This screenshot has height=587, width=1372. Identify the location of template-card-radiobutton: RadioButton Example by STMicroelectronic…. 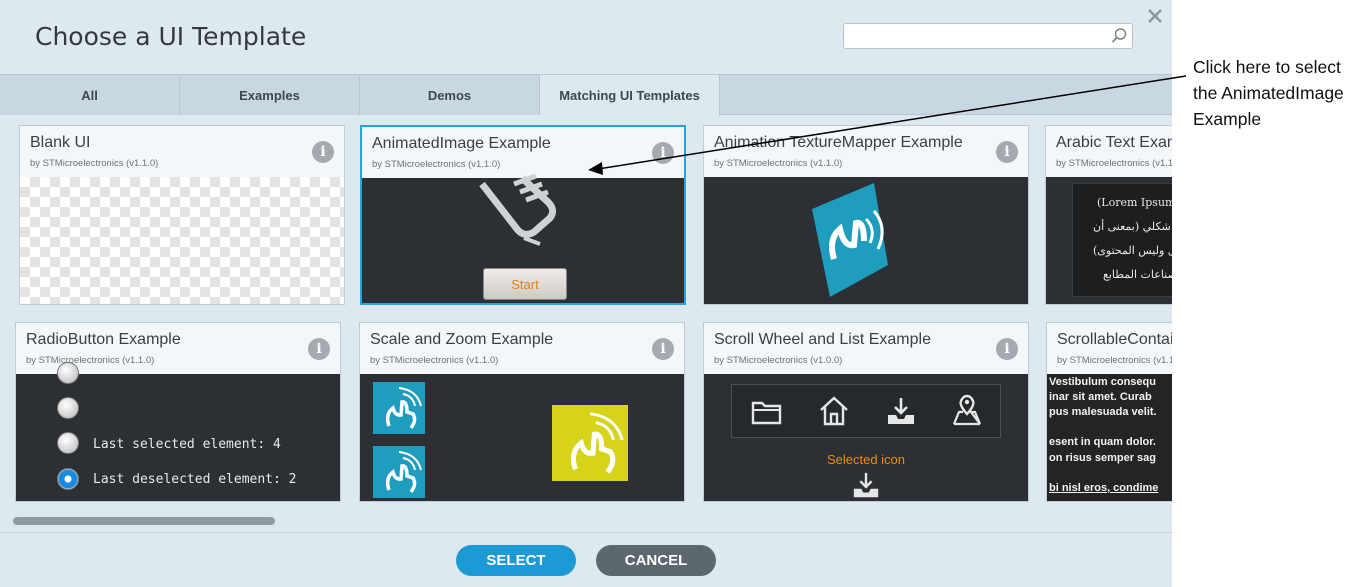
(178, 412).